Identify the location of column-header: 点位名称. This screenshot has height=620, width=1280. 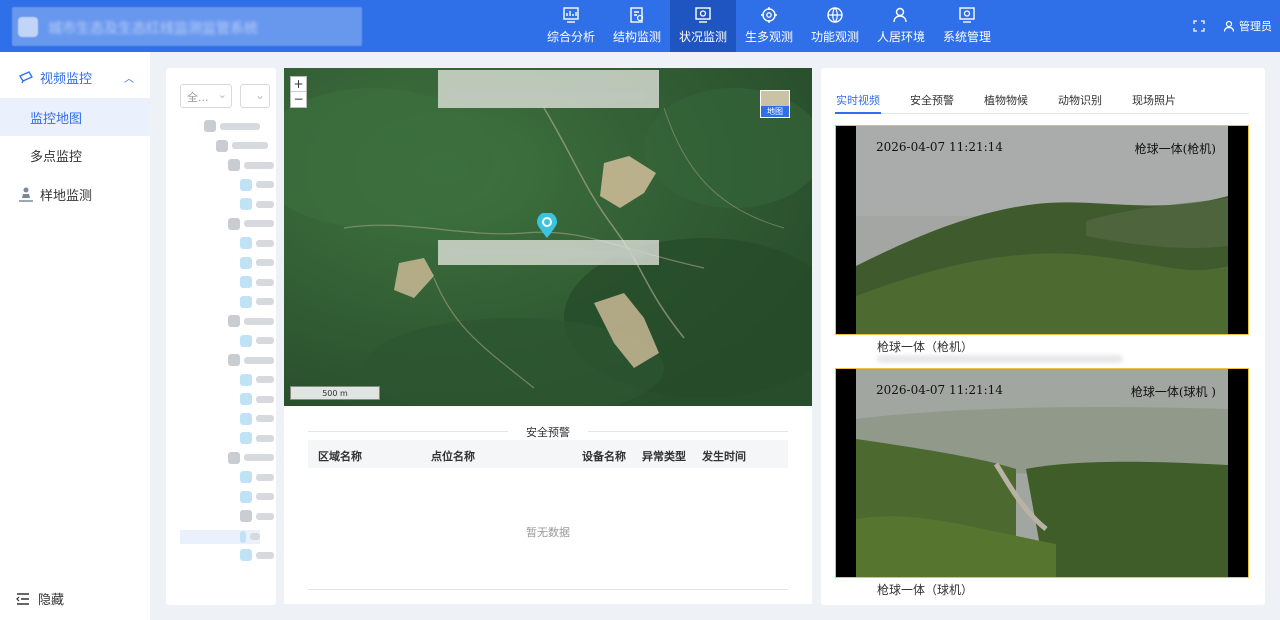
(453, 456).